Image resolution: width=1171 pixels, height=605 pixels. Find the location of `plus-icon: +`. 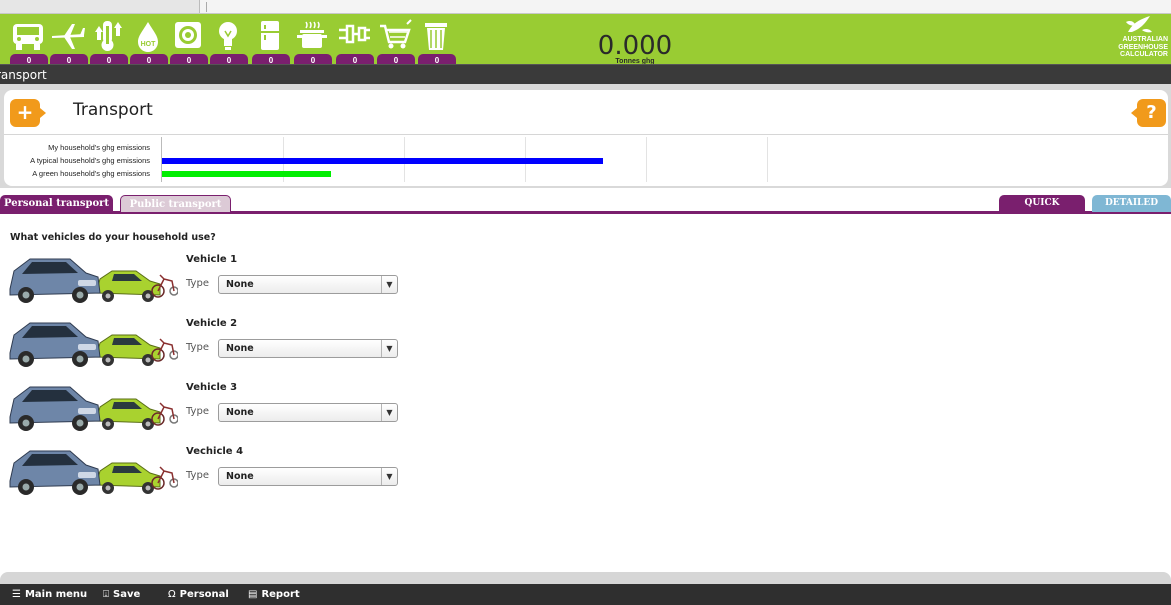

plus-icon: + is located at coordinates (25, 112).